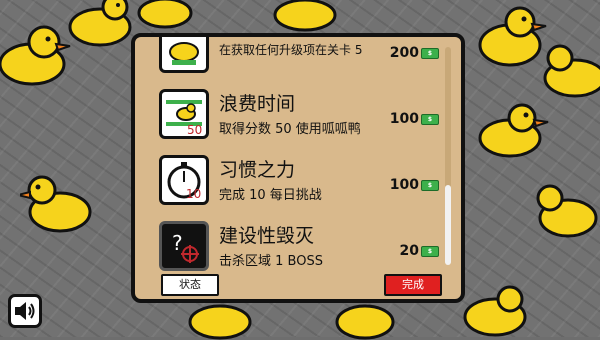 The image size is (600, 340). Describe the element at coordinates (190, 285) in the screenshot. I see `status-button: 状态` at that location.